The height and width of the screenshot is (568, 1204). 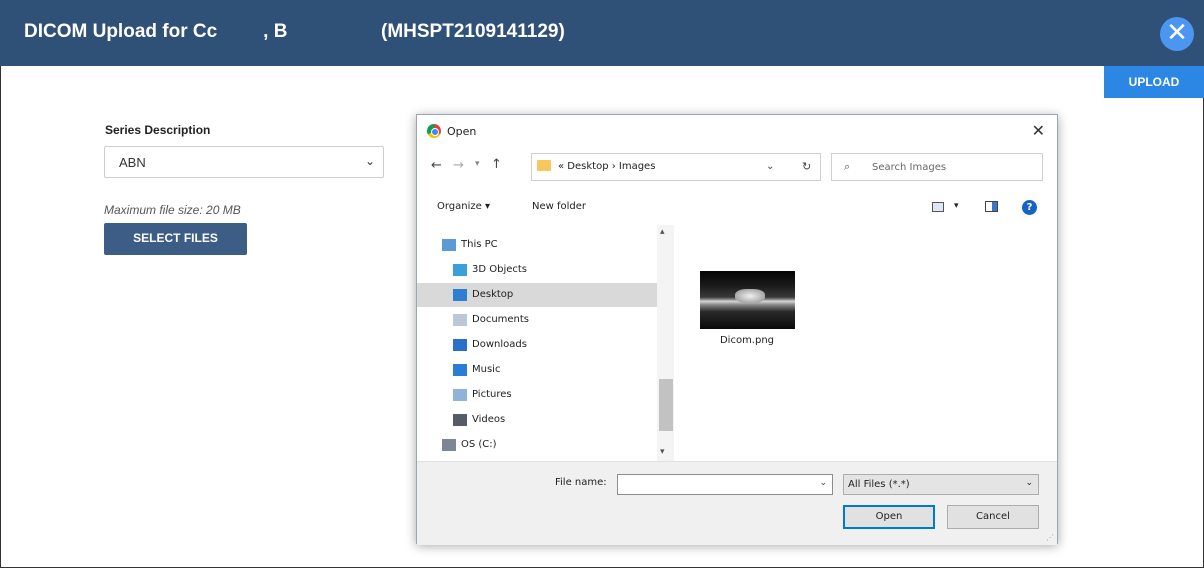 I want to click on title-suffix: , B, so click(x=275, y=31).